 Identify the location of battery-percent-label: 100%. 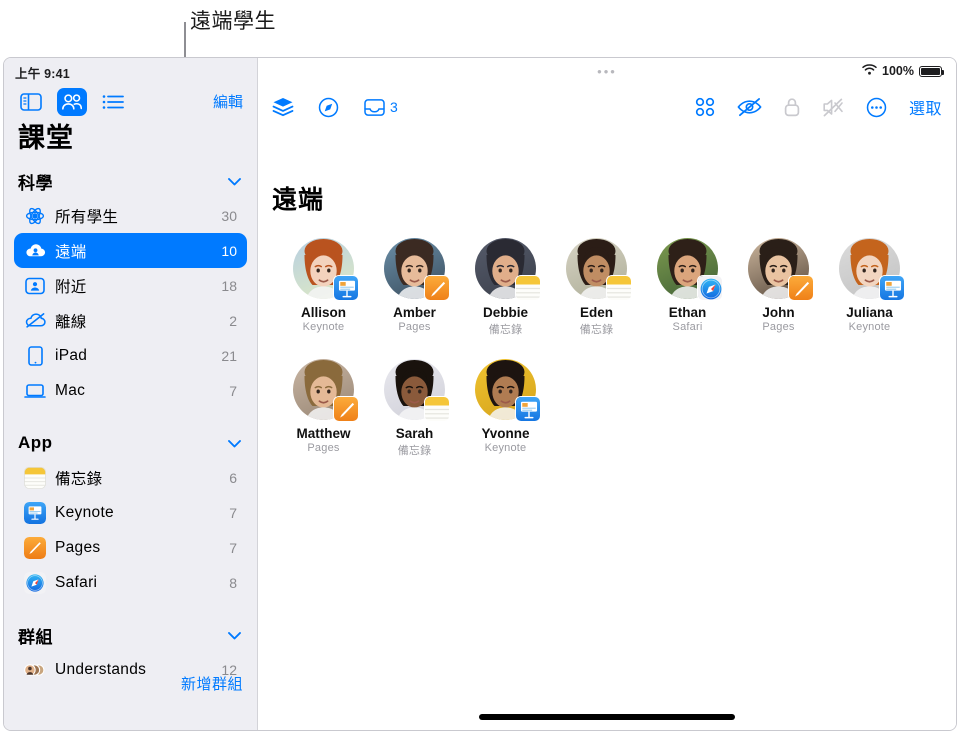
(898, 71).